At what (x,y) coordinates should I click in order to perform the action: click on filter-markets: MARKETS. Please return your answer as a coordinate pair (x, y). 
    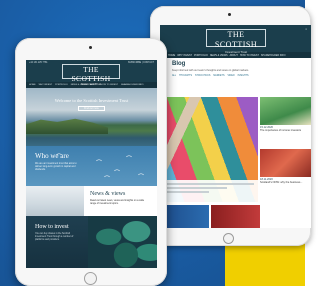
    Looking at the image, I should click on (218, 76).